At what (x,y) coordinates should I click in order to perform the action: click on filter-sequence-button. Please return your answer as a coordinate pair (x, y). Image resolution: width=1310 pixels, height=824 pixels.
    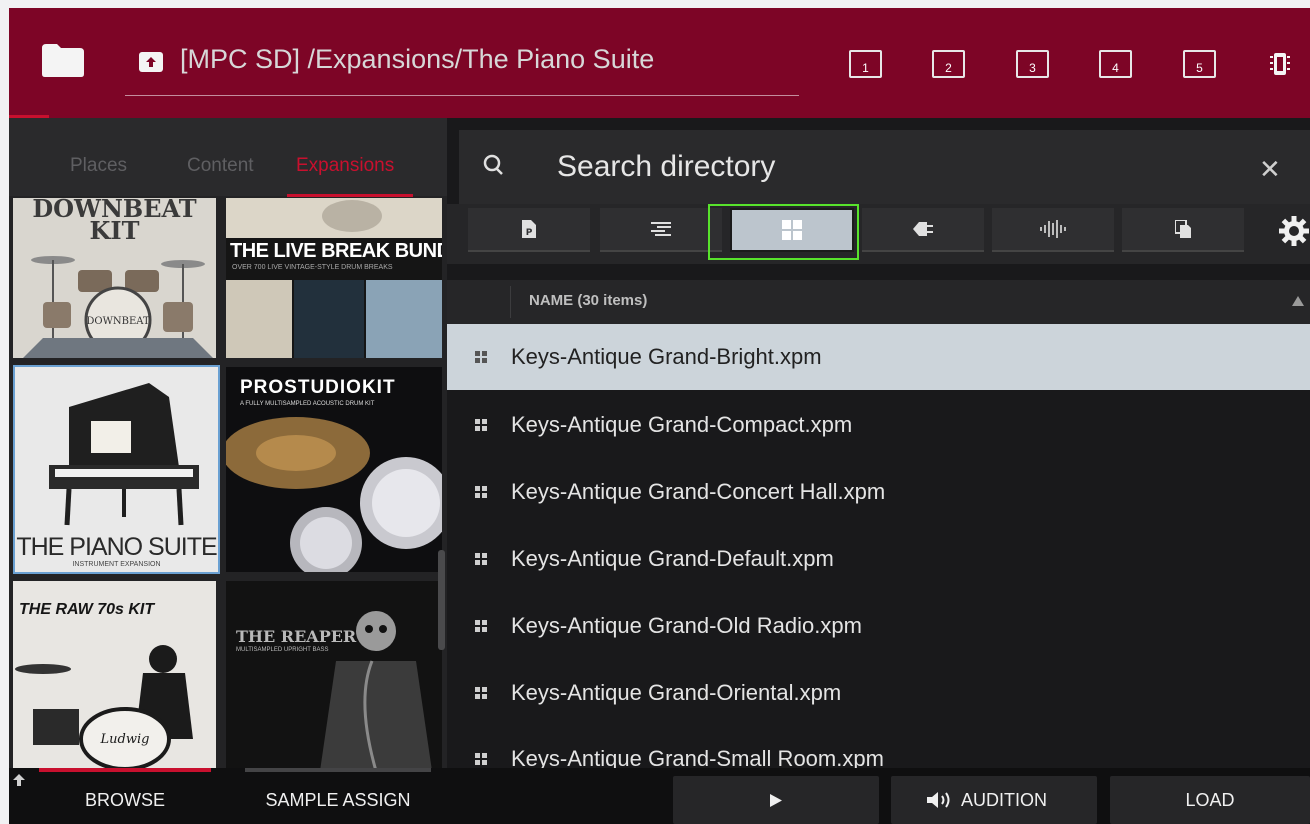
    Looking at the image, I should click on (661, 230).